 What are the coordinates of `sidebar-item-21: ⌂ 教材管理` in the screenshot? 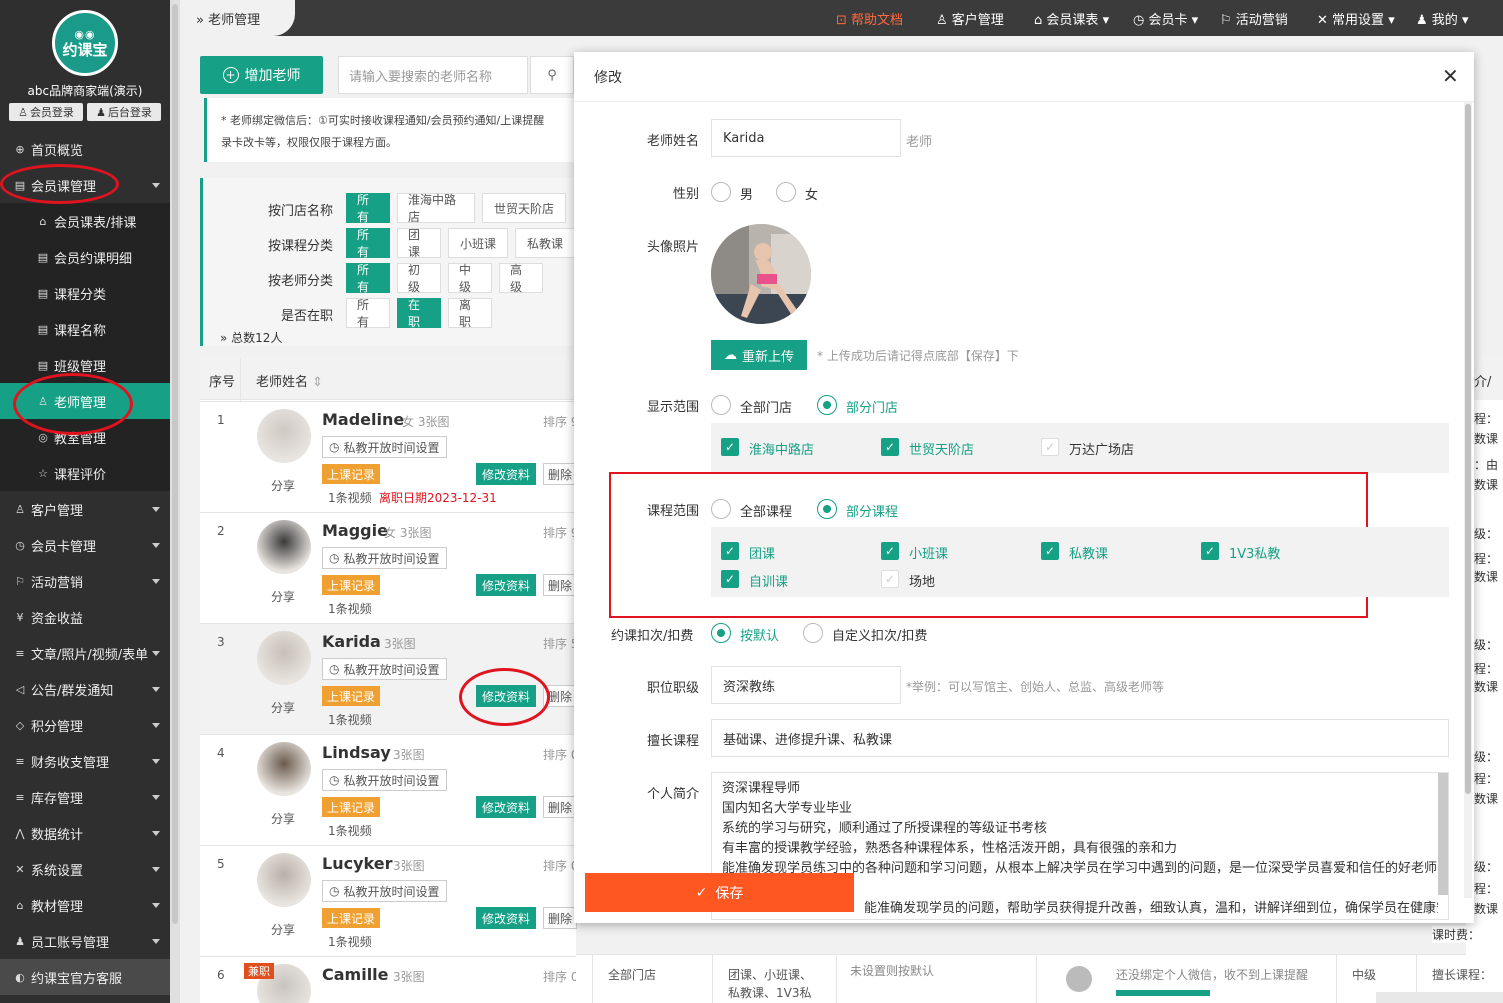 It's located at (85, 905).